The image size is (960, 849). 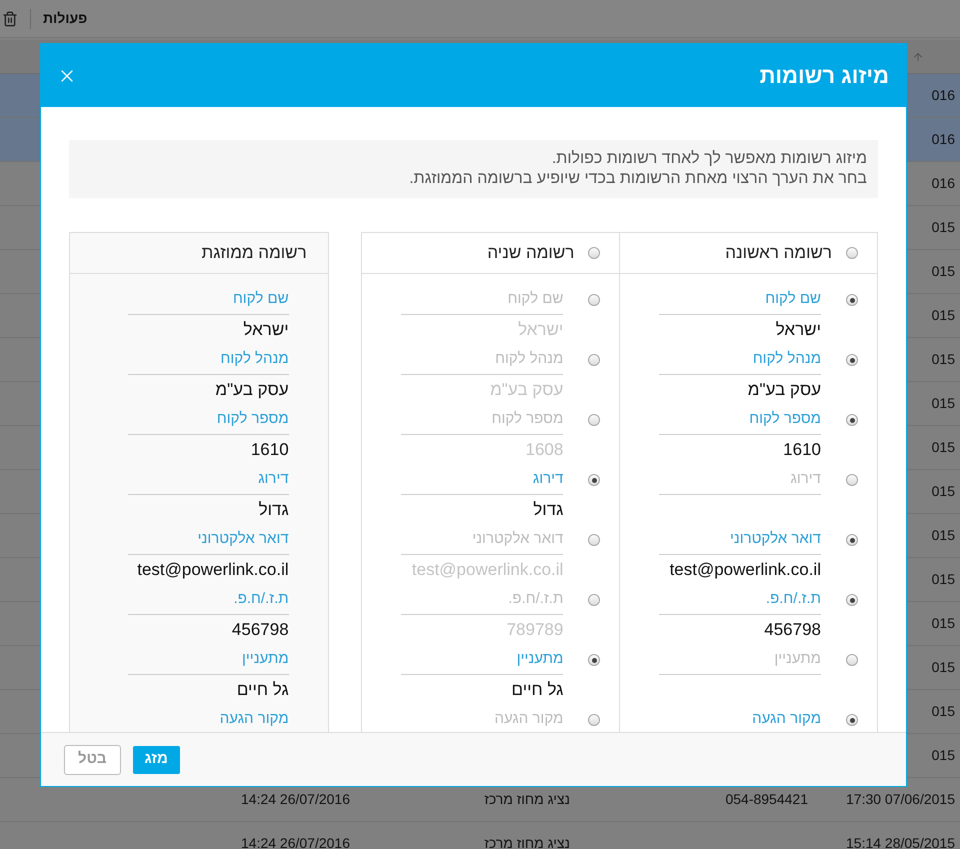 I want to click on info-text: מיזוג רשומות מאפשר לך לאחד רשומות כפולות., so click(x=708, y=159).